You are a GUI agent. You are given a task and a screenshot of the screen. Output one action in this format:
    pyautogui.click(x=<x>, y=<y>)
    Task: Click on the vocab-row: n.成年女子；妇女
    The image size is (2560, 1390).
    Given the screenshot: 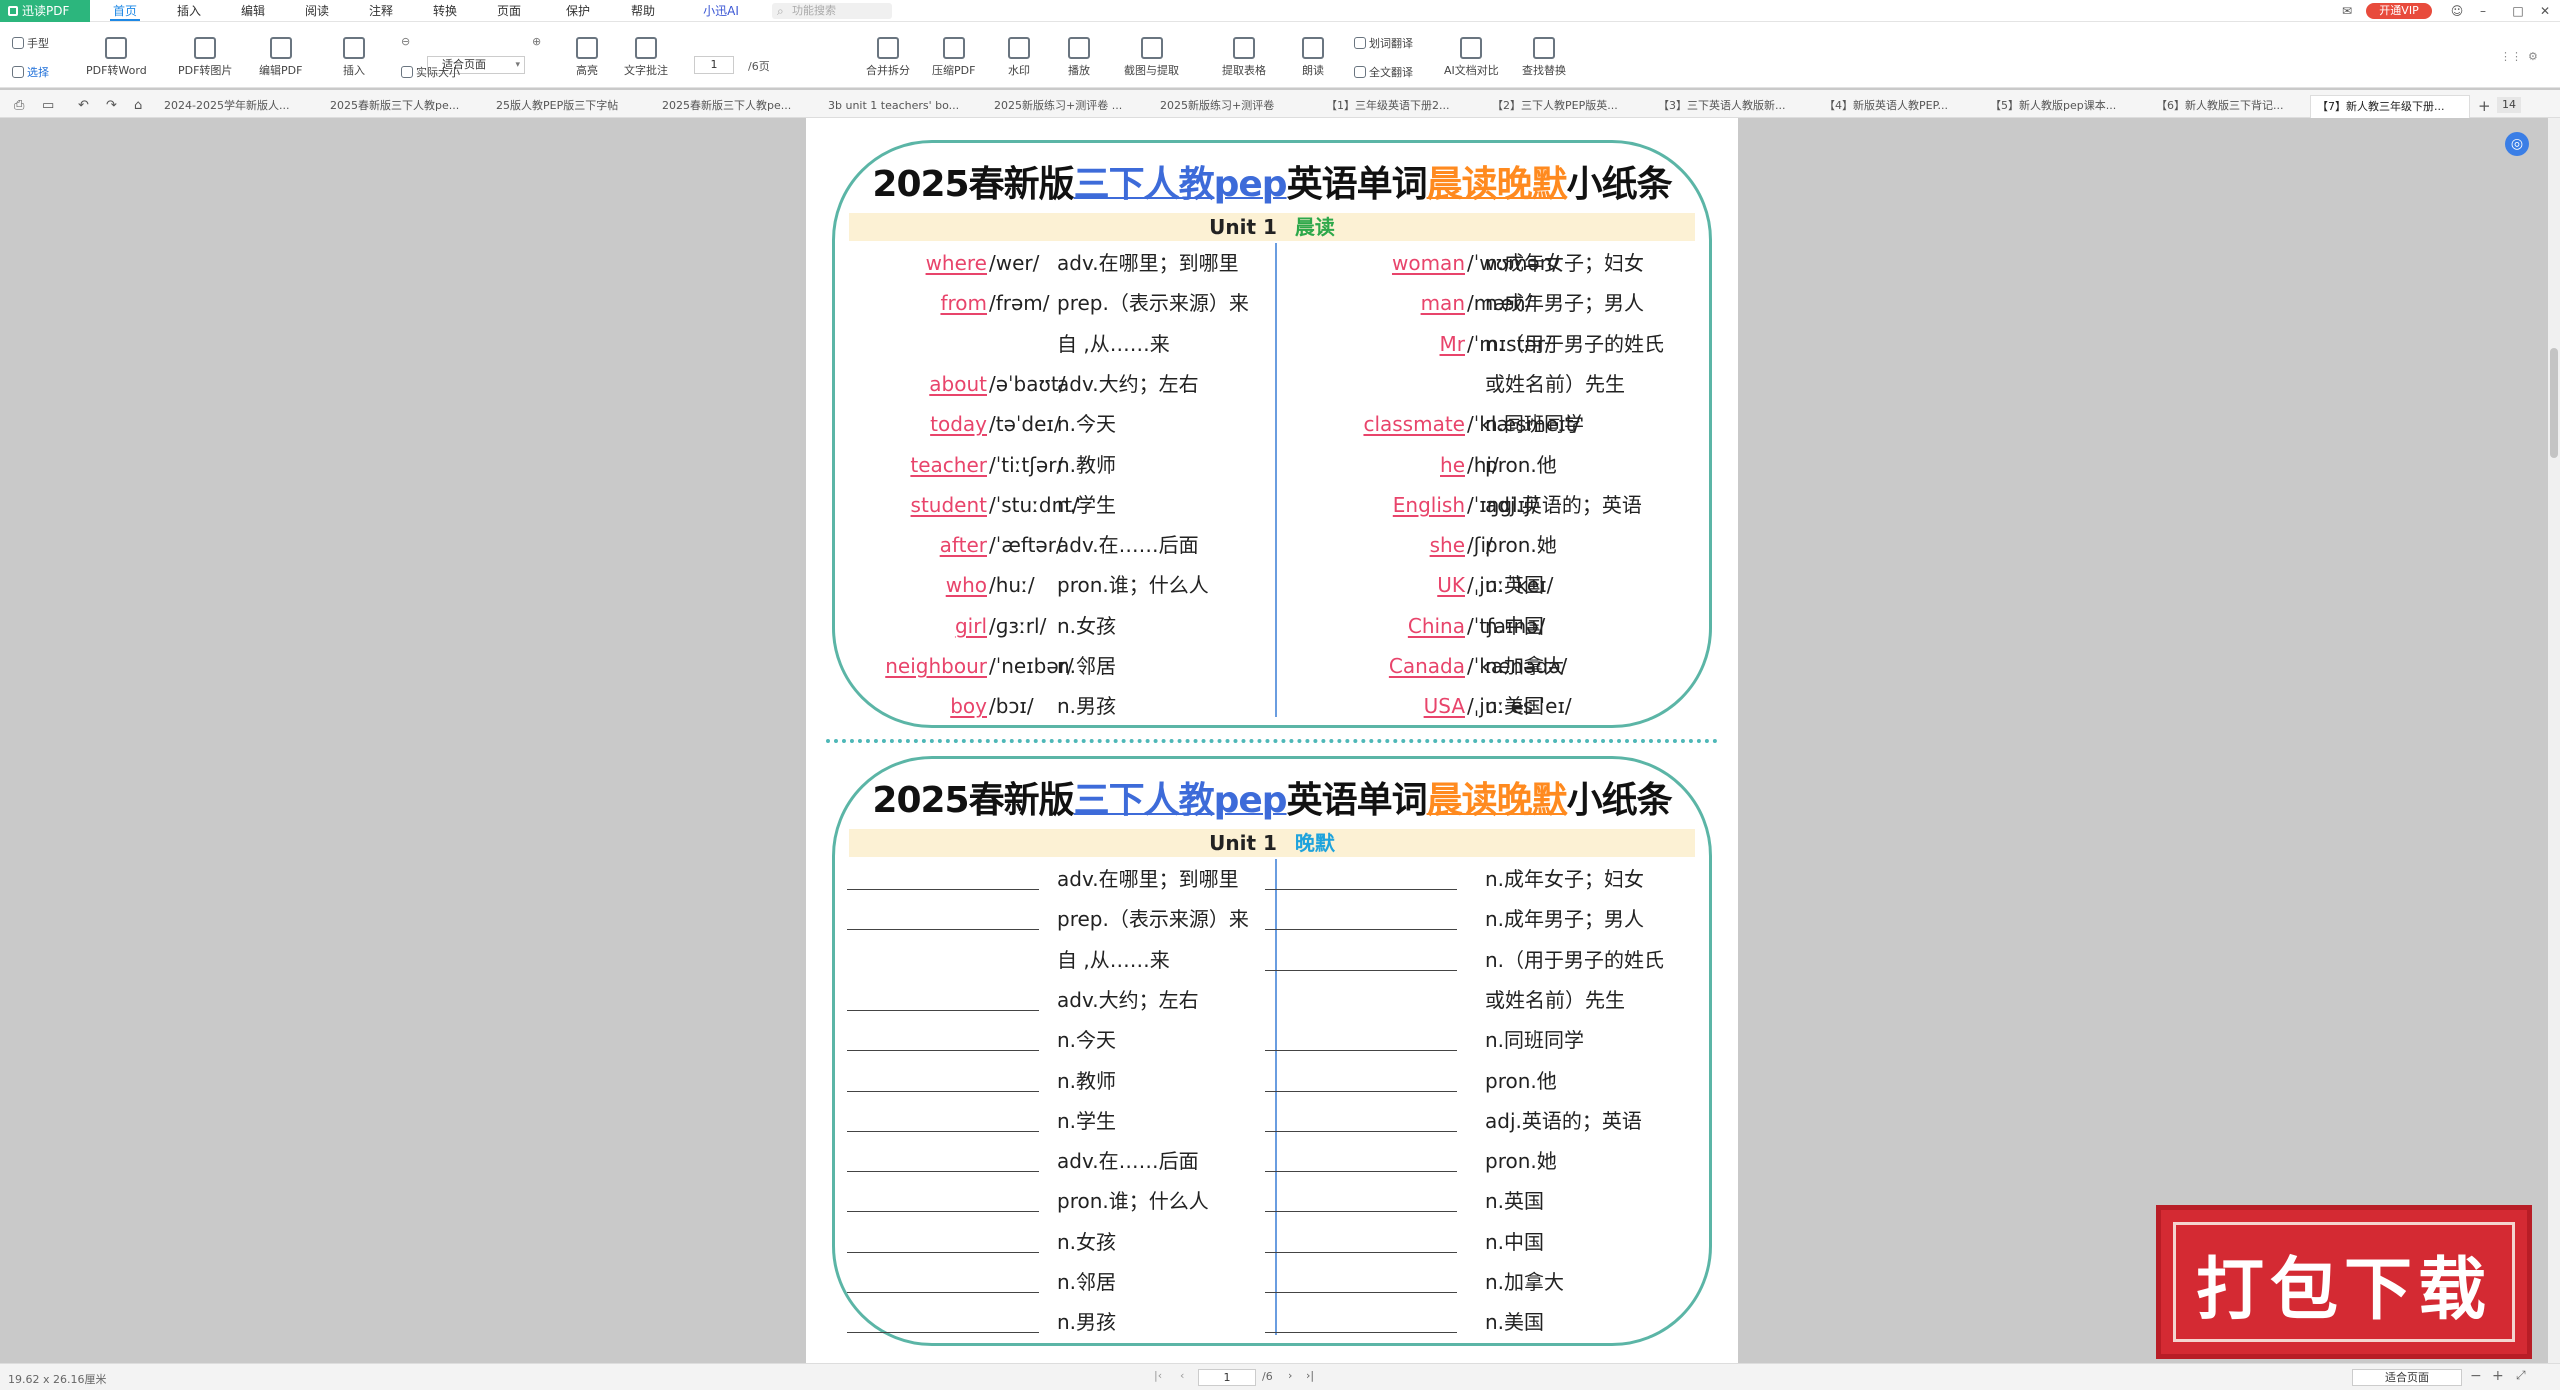 What is the action you would take?
    pyautogui.click(x=1475, y=879)
    